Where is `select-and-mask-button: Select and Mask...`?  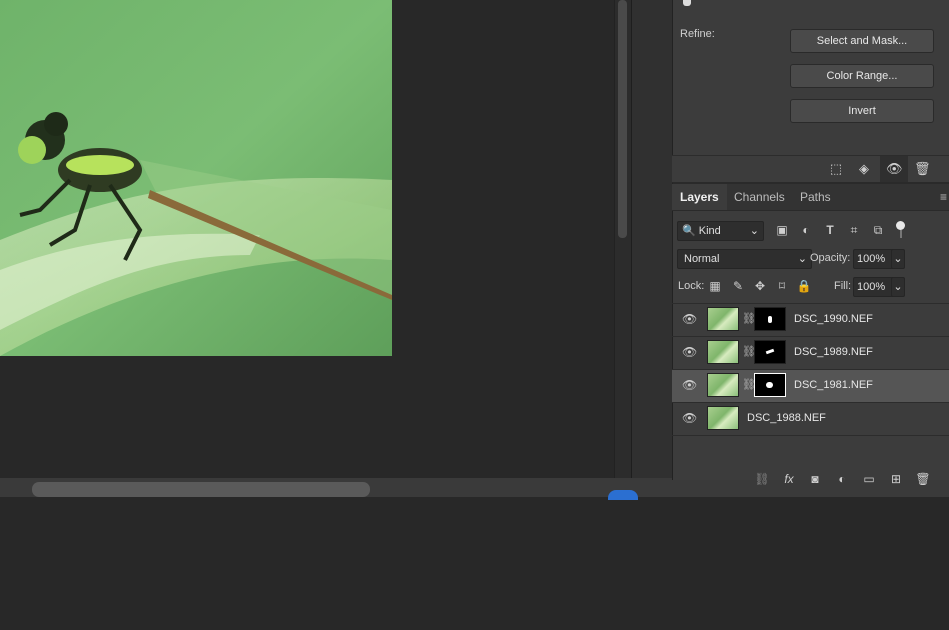 select-and-mask-button: Select and Mask... is located at coordinates (862, 41).